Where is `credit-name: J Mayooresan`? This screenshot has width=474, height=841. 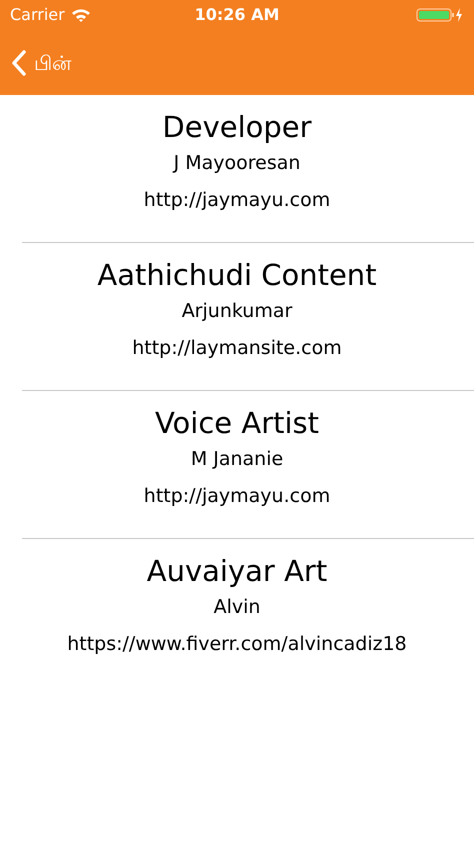 credit-name: J Mayooresan is located at coordinates (237, 163).